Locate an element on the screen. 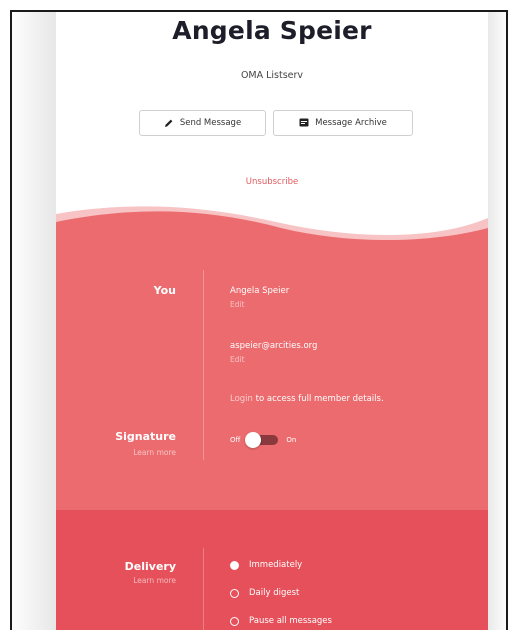 The width and height of the screenshot is (514, 630). page-gutter-left is located at coordinates (34, 321).